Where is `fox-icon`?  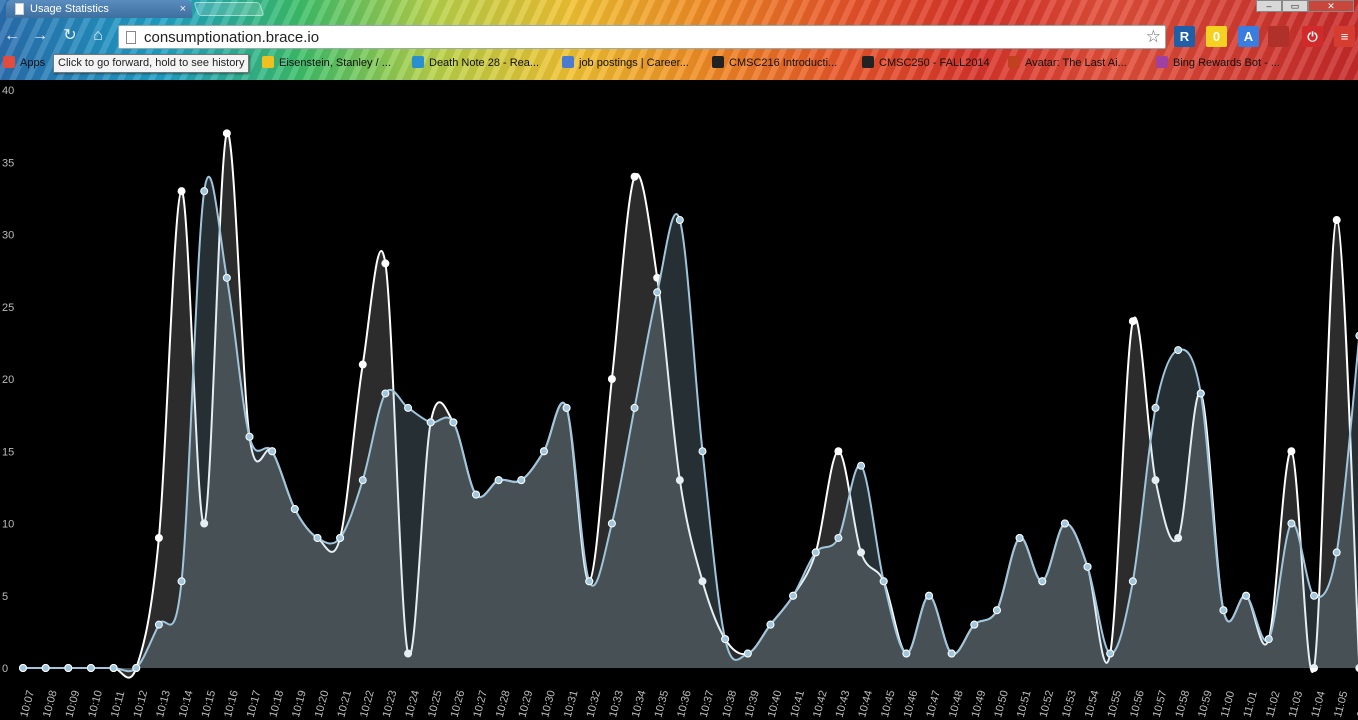 fox-icon is located at coordinates (1014, 62).